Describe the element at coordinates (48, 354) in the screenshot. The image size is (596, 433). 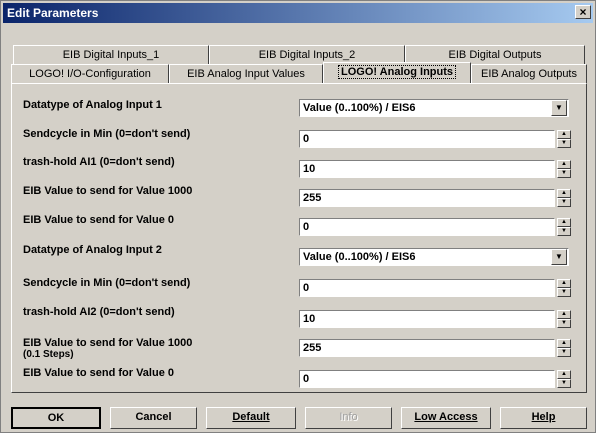
I see `param-sublabel: (0.1 Steps)` at that location.